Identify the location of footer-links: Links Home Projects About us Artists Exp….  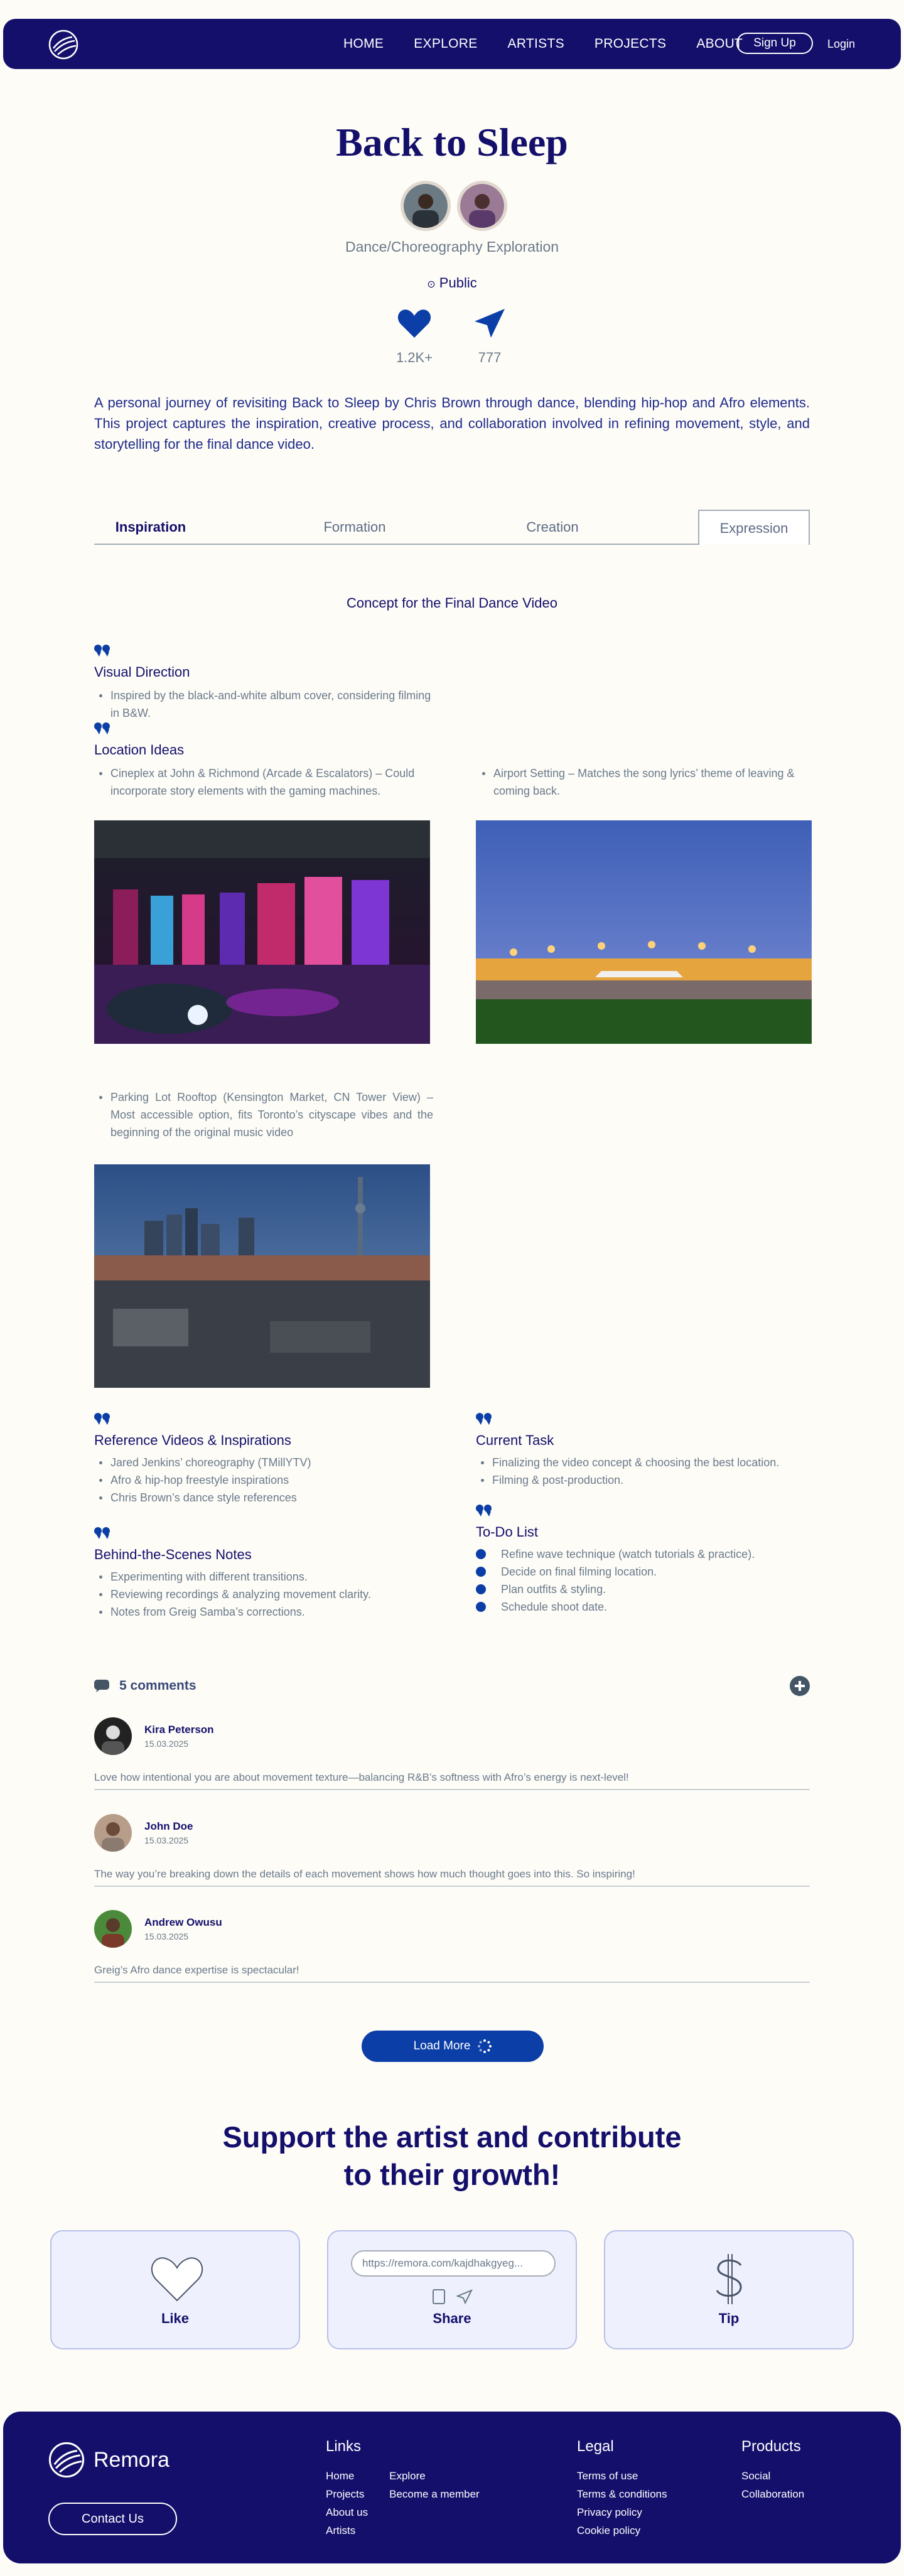
(403, 2489).